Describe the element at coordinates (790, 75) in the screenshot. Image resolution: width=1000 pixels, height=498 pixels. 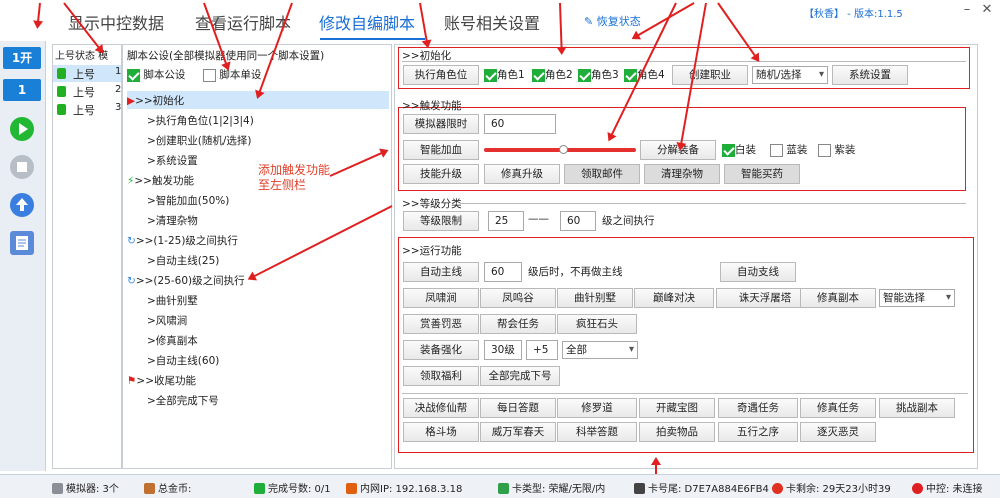
I see `job-select: 随机/选择` at that location.